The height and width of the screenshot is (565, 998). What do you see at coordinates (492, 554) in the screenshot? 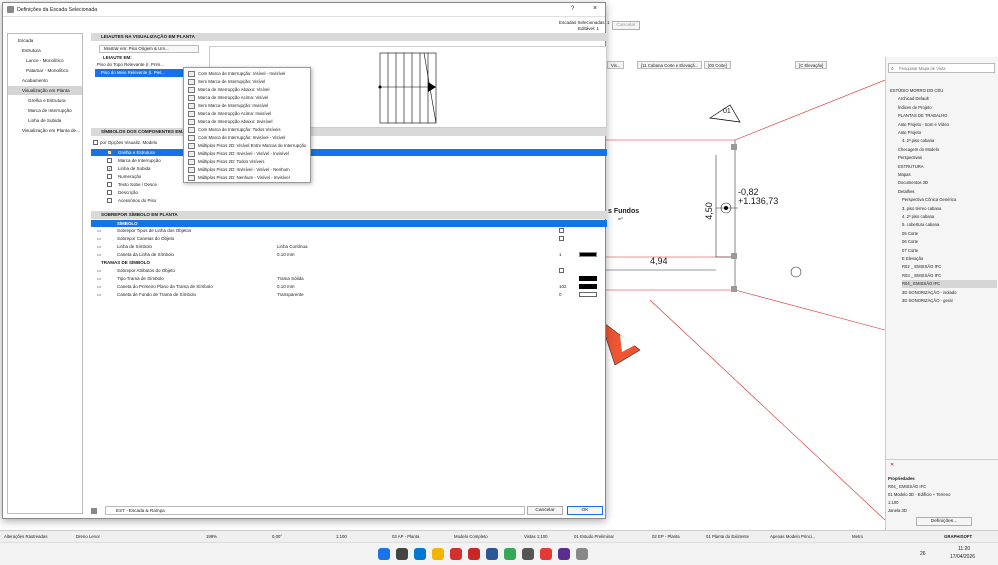
I see `word-icon` at bounding box center [492, 554].